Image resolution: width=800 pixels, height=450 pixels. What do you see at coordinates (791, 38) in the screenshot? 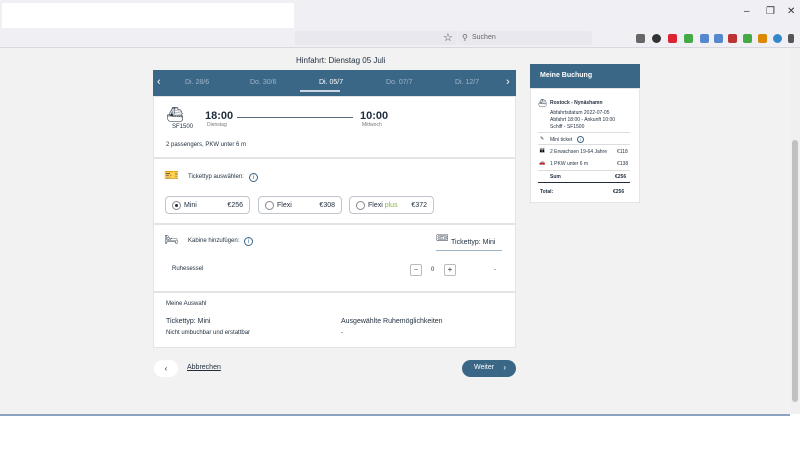
I see `menu-icon` at bounding box center [791, 38].